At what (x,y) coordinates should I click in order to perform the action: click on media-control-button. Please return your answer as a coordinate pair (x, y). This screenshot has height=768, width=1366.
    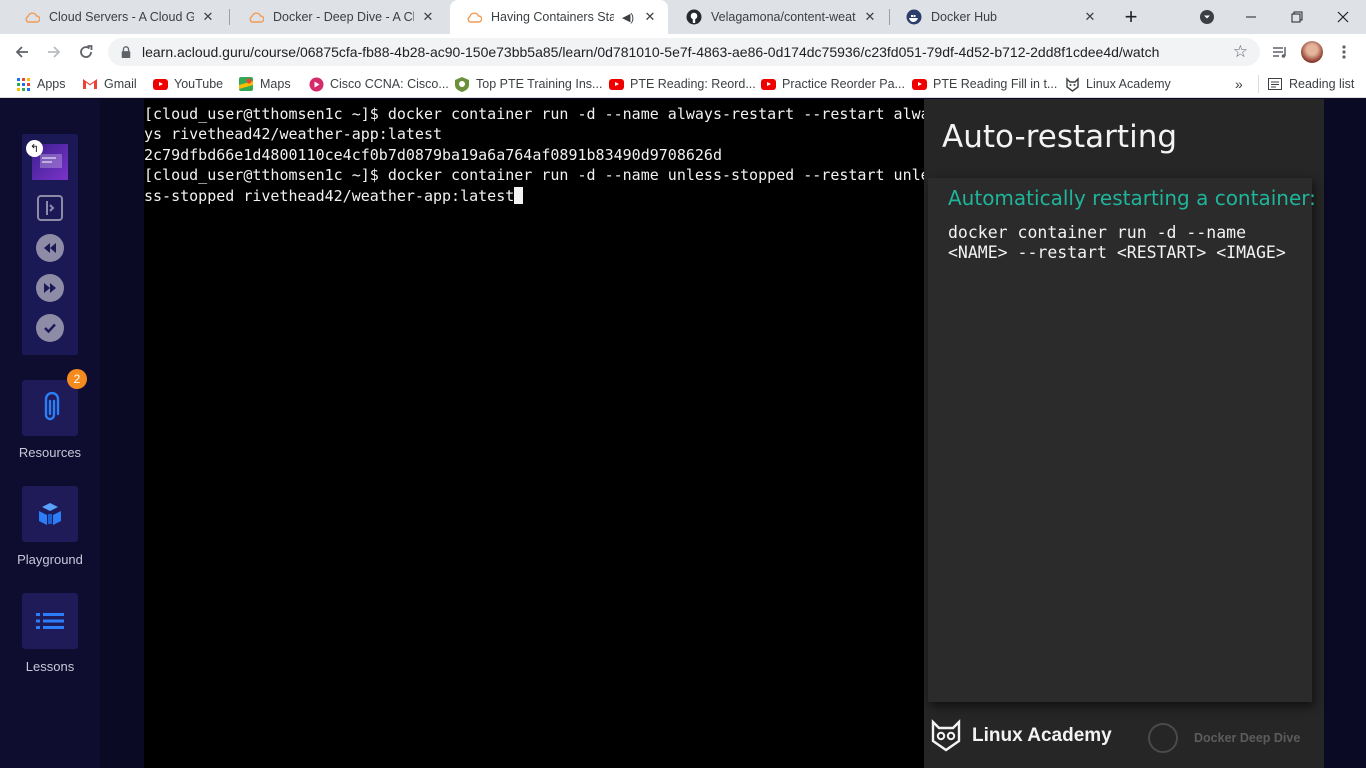
    Looking at the image, I should click on (1280, 52).